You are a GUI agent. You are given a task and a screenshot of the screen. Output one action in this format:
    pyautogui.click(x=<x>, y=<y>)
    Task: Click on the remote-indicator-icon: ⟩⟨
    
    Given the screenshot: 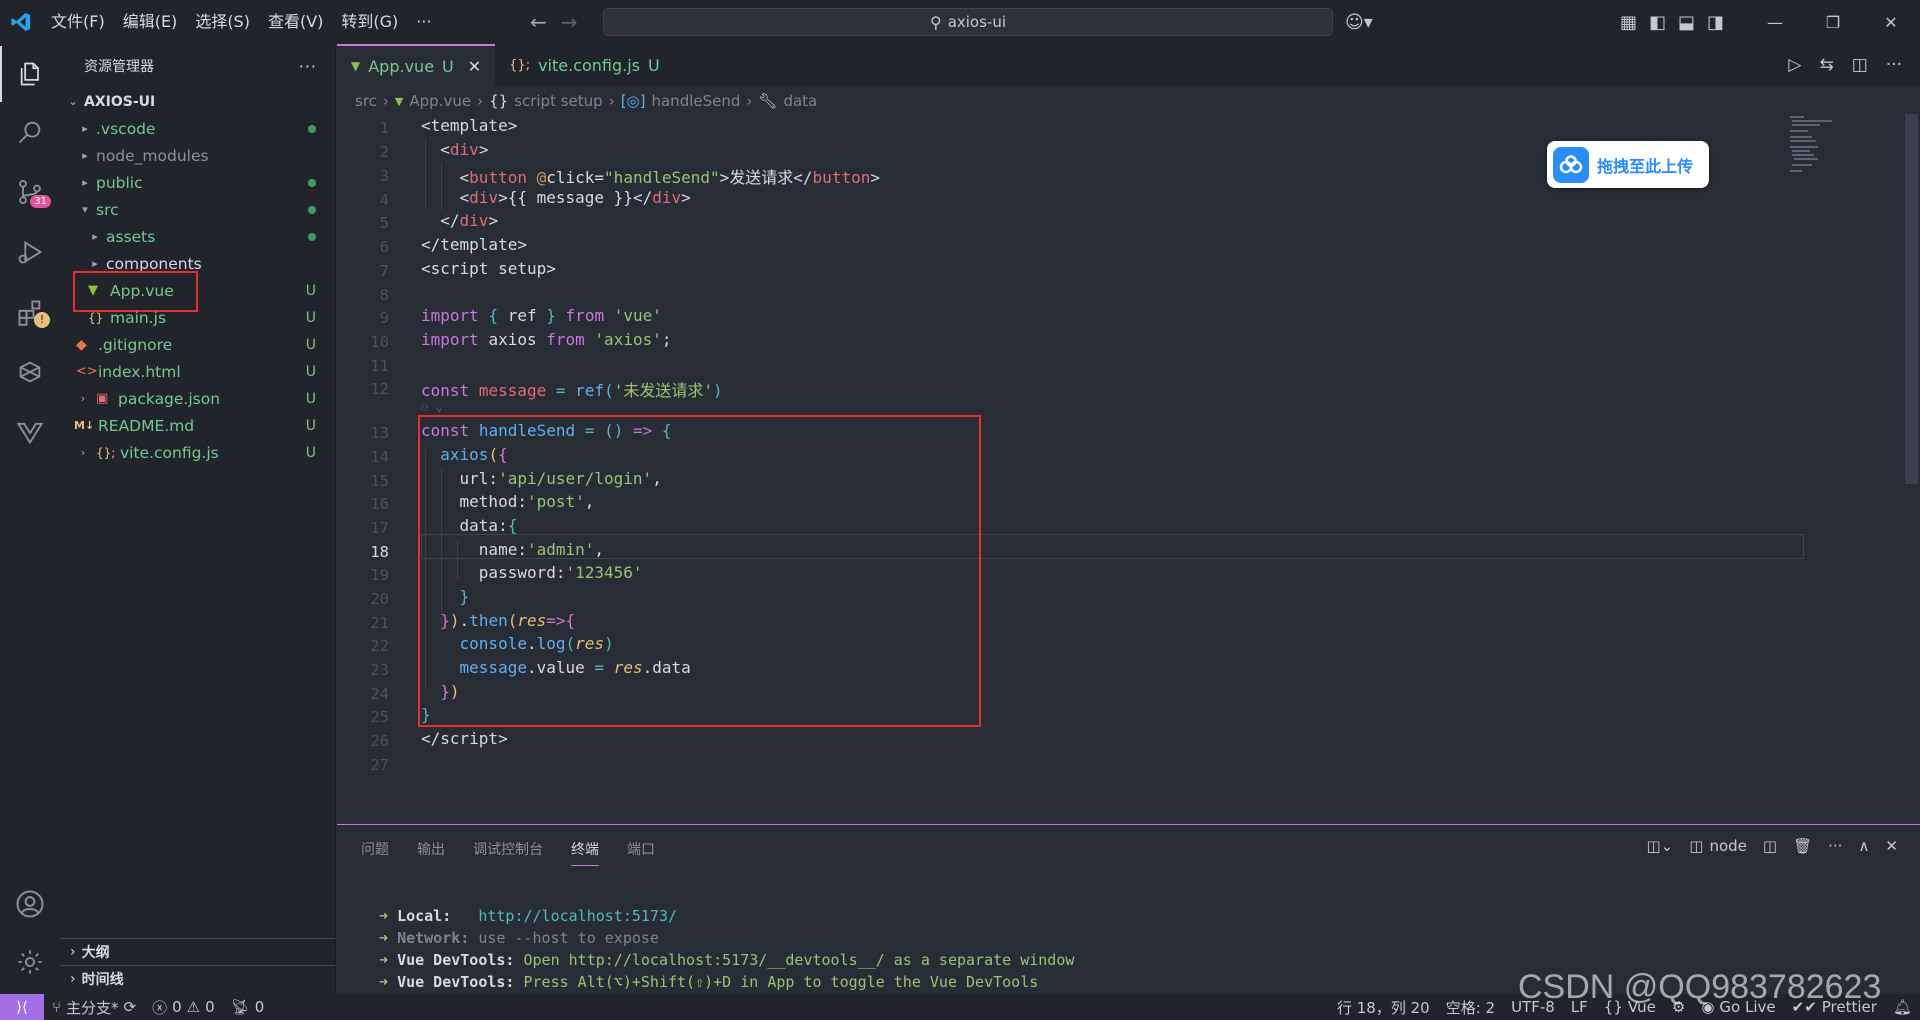 What is the action you would take?
    pyautogui.click(x=22, y=1007)
    